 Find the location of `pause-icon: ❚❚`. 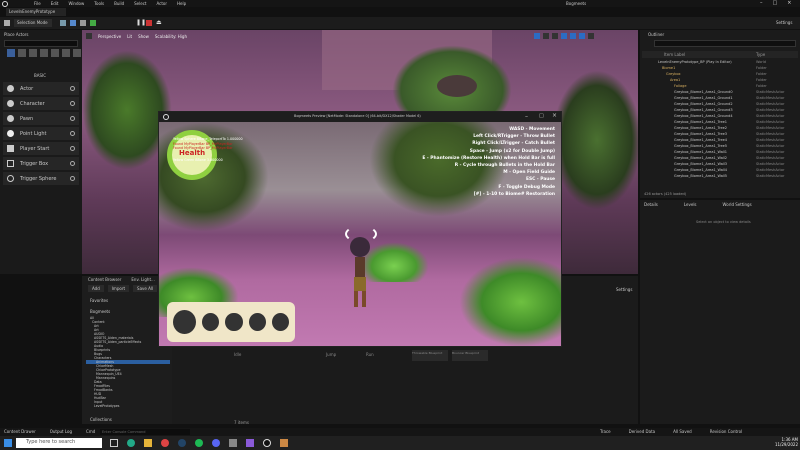

pause-icon: ❚❚ is located at coordinates (141, 23).